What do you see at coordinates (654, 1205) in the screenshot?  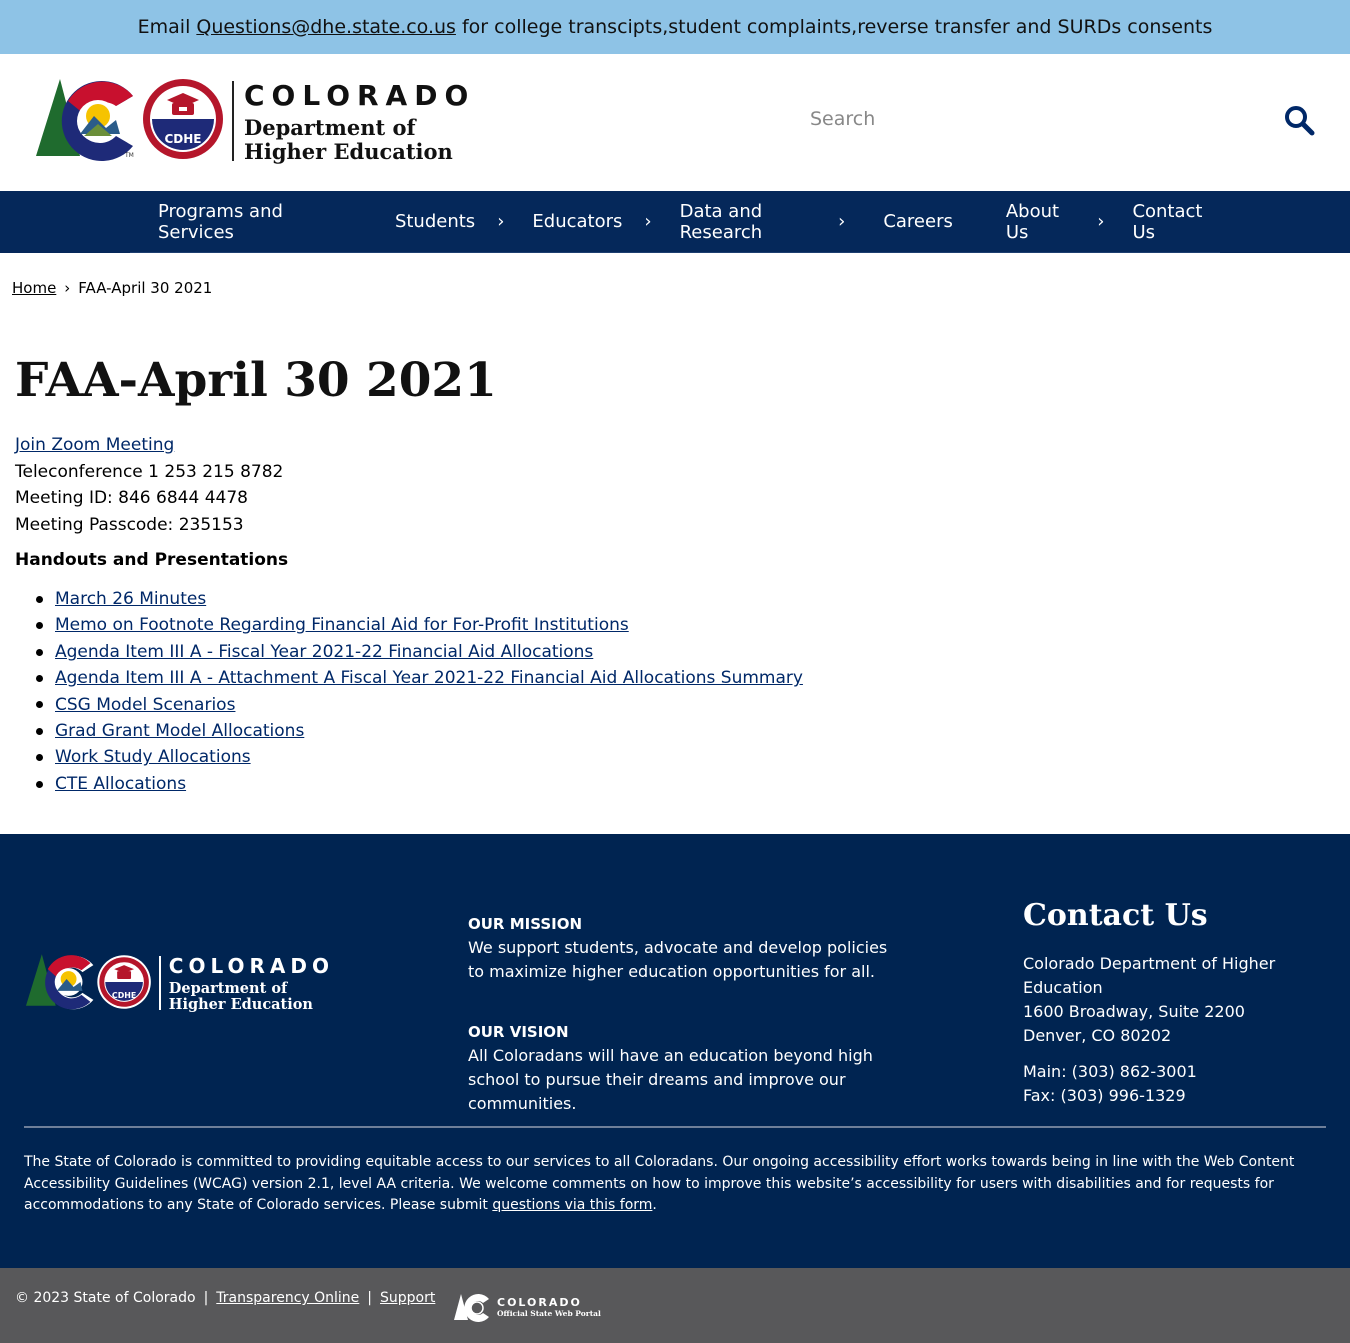 I see `accessibility-end: .` at bounding box center [654, 1205].